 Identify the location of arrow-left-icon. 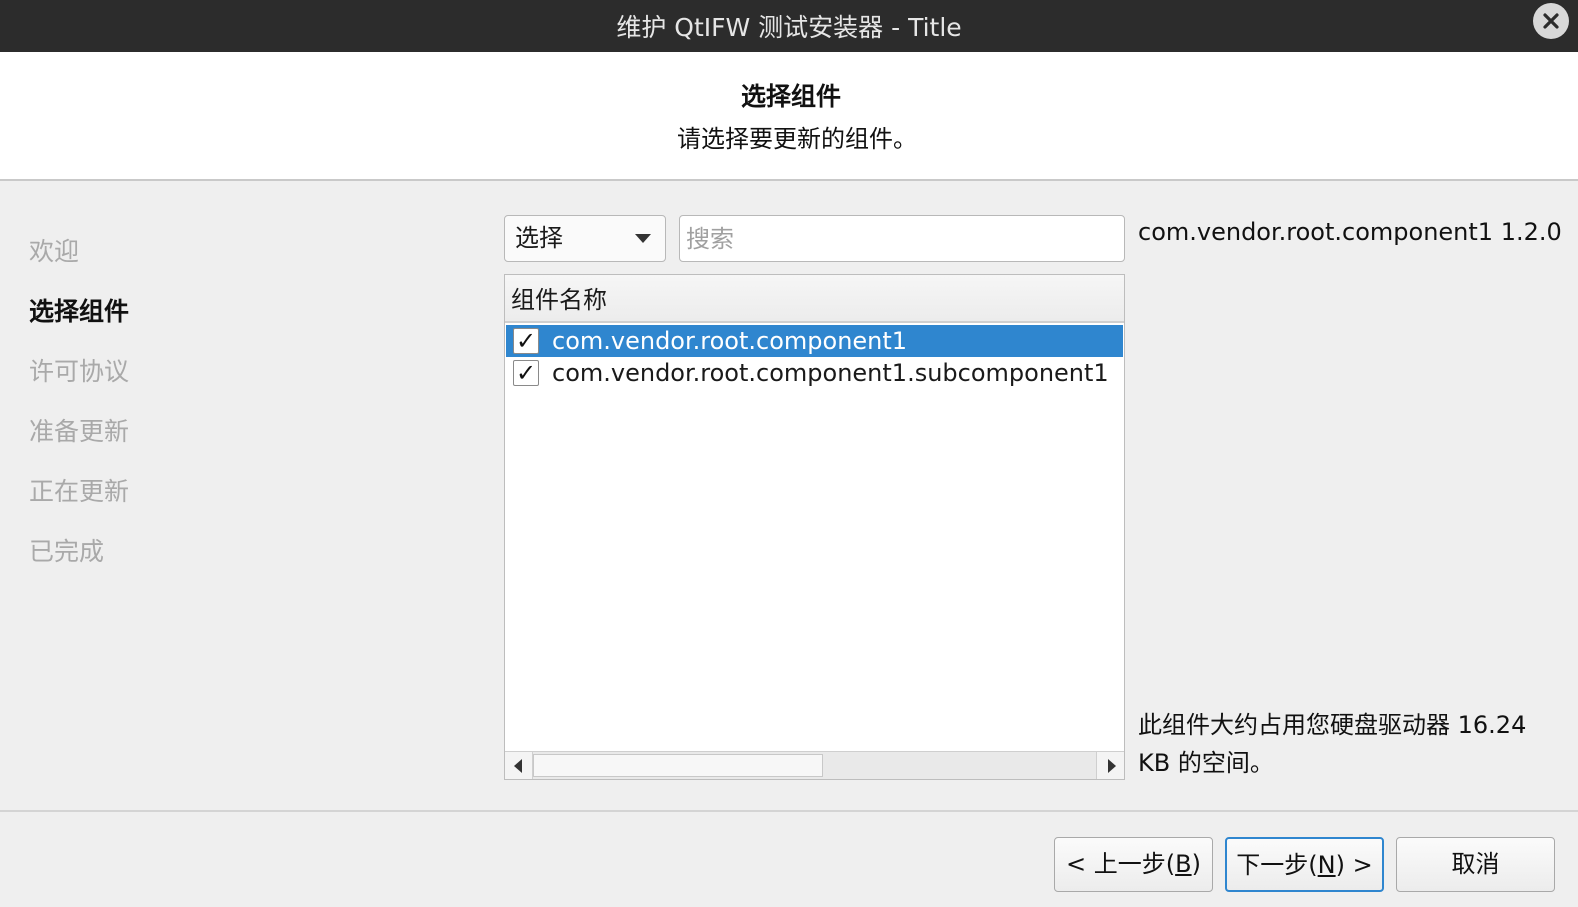
(518, 766).